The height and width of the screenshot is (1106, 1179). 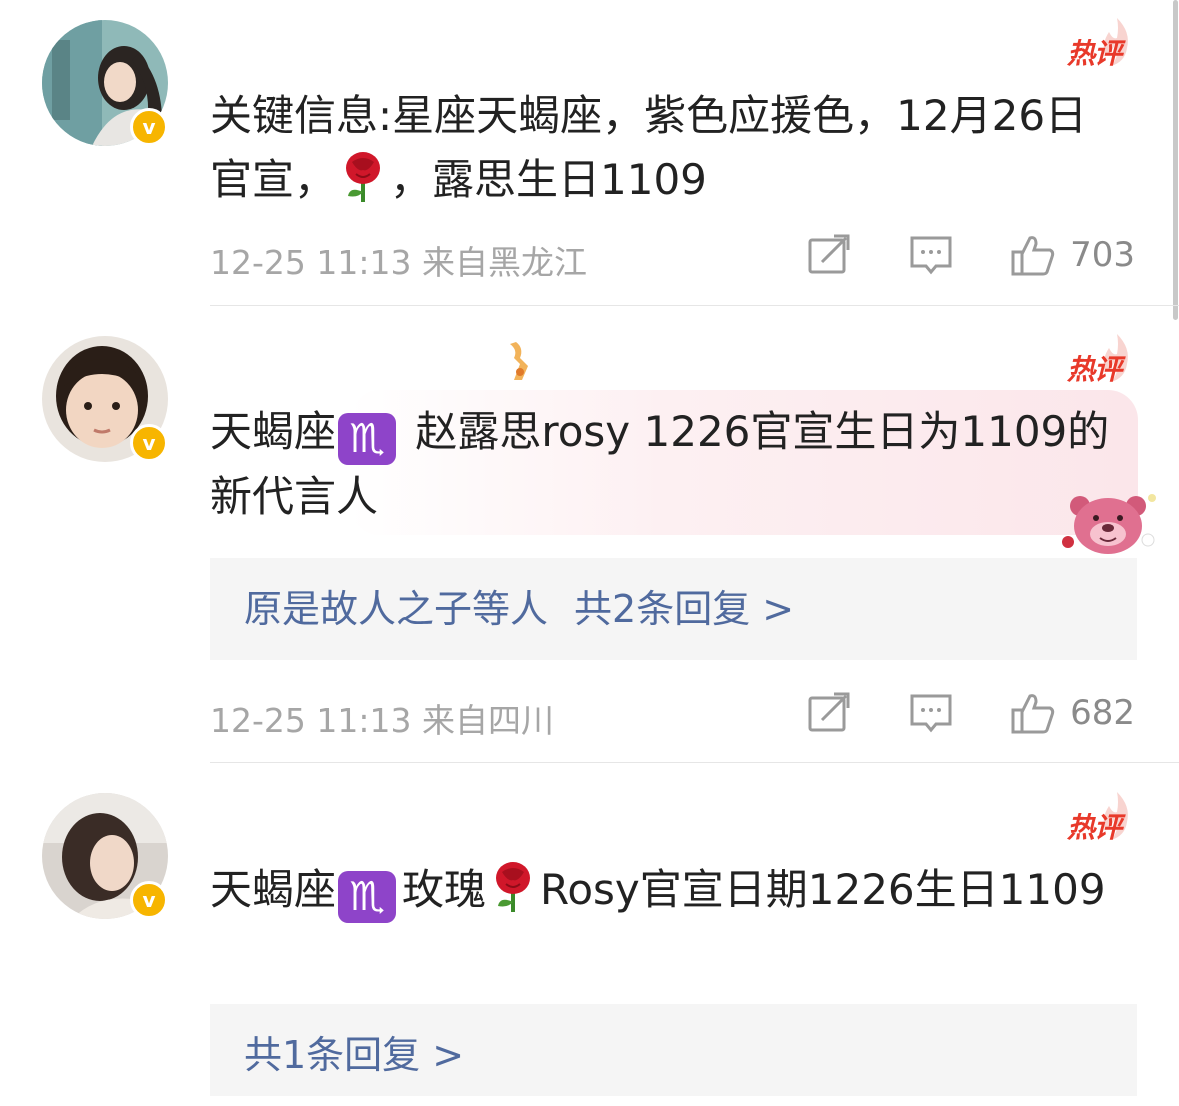 I want to click on comment-text: 关键信息:星座天蝎座，紫色应援色，12月26日官宣， ，露思生日1109, so click(x=660, y=152).